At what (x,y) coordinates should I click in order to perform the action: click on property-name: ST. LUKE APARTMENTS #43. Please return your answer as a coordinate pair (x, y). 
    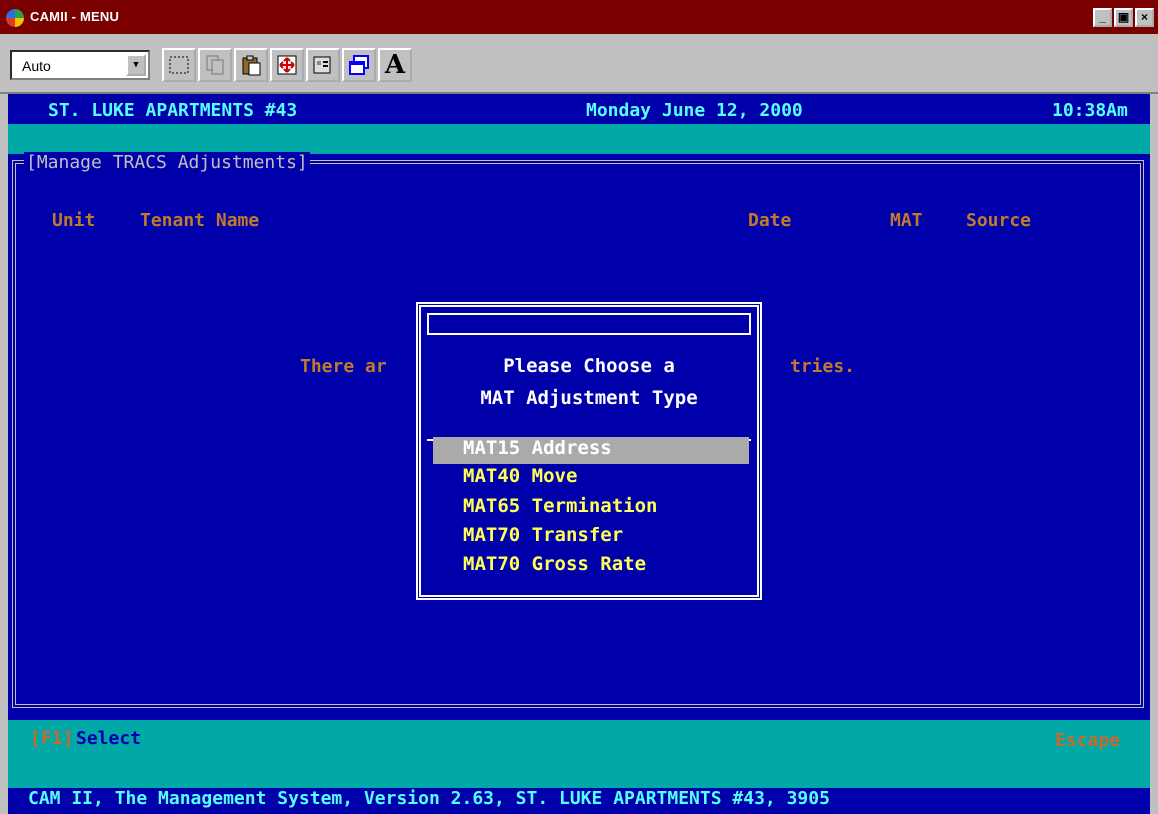
    Looking at the image, I should click on (173, 110).